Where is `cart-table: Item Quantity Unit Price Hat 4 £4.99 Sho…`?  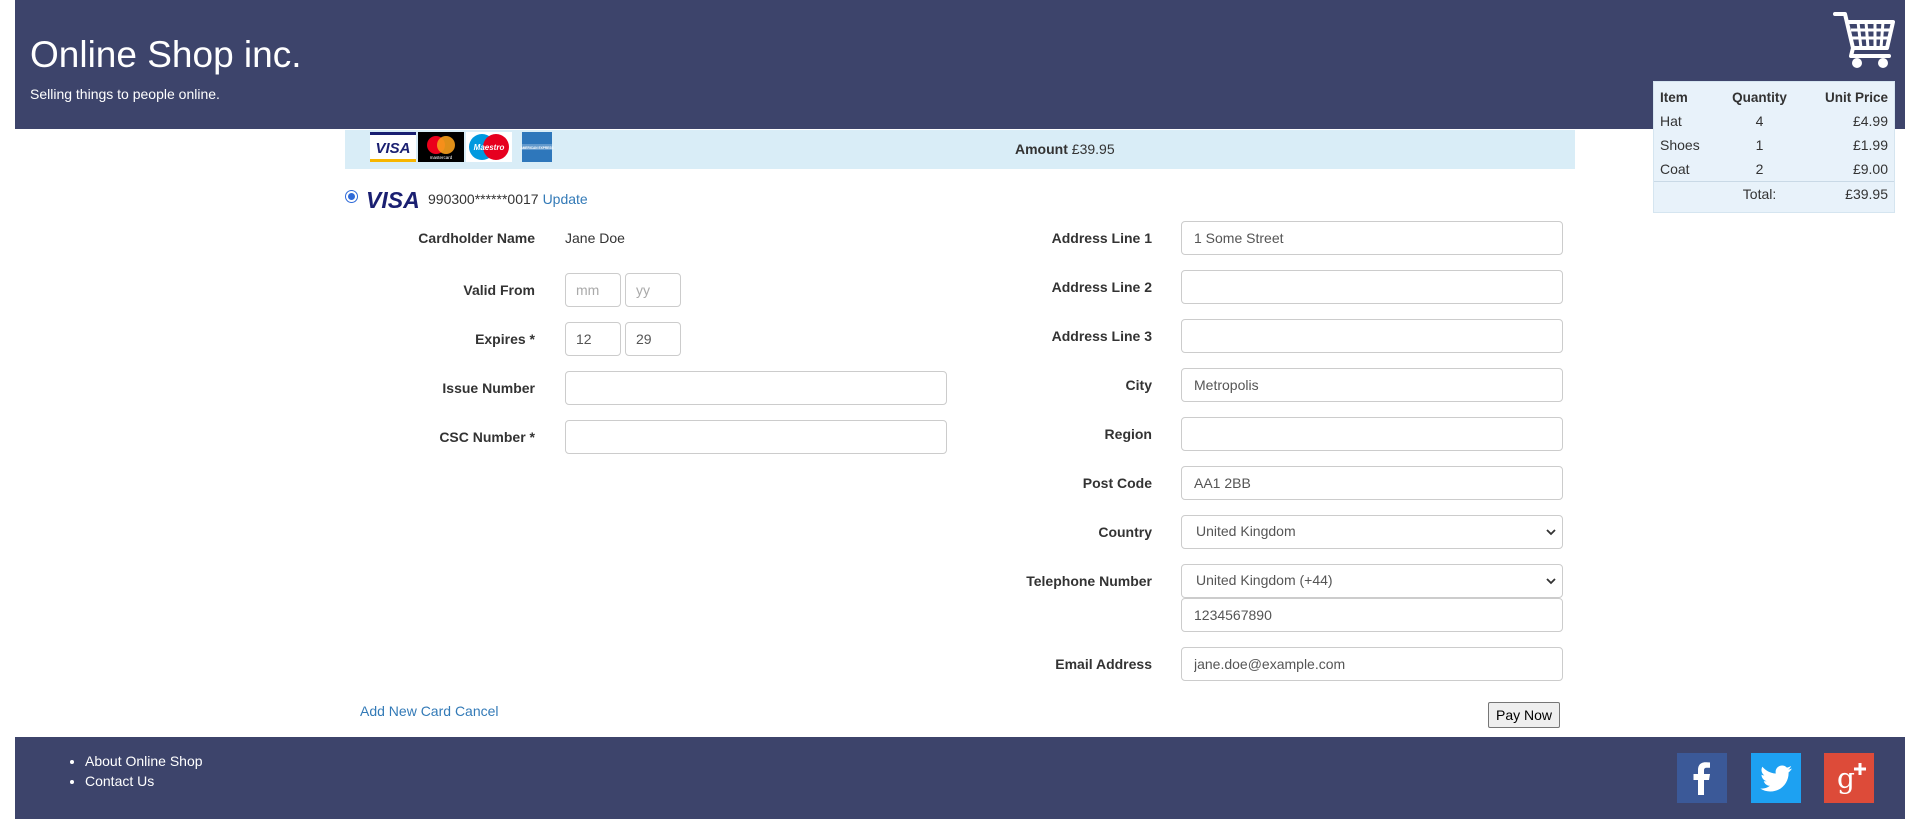
cart-table: Item Quantity Unit Price Hat 4 £4.99 Sho… is located at coordinates (1774, 144).